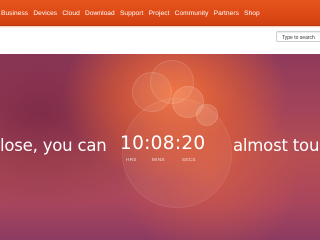 This screenshot has height=240, width=320. Describe the element at coordinates (192, 13) in the screenshot. I see `nav-item-community: Community` at that location.